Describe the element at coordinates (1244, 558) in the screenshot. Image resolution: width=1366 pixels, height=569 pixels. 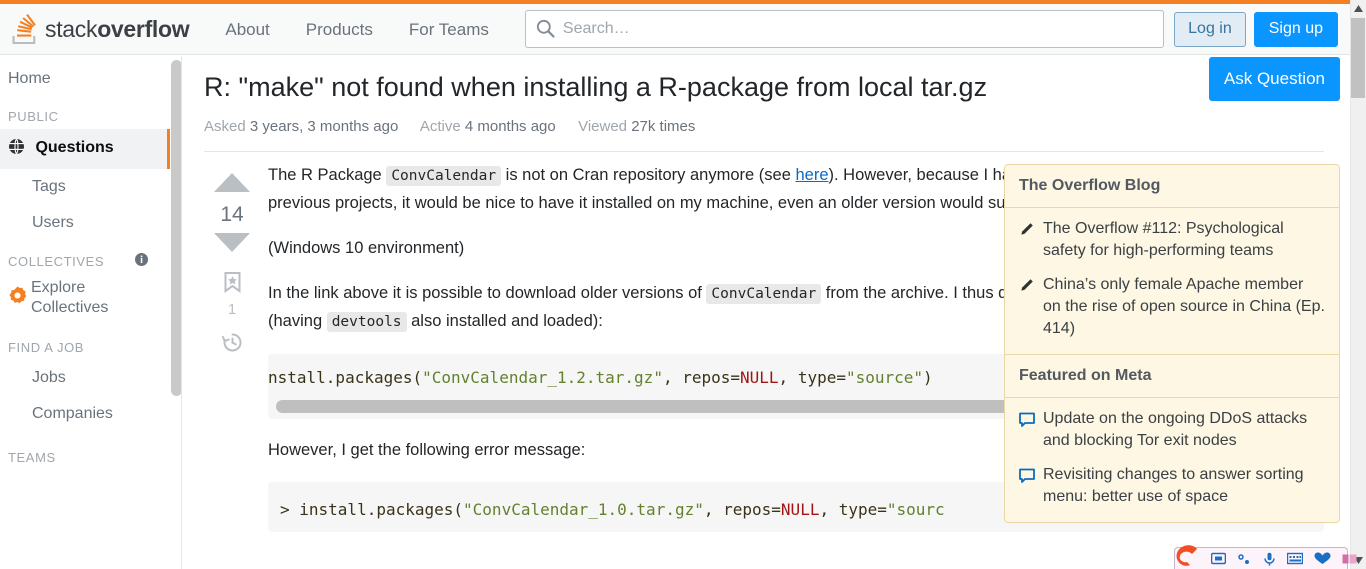
I see `punctuation-mode-icon` at that location.